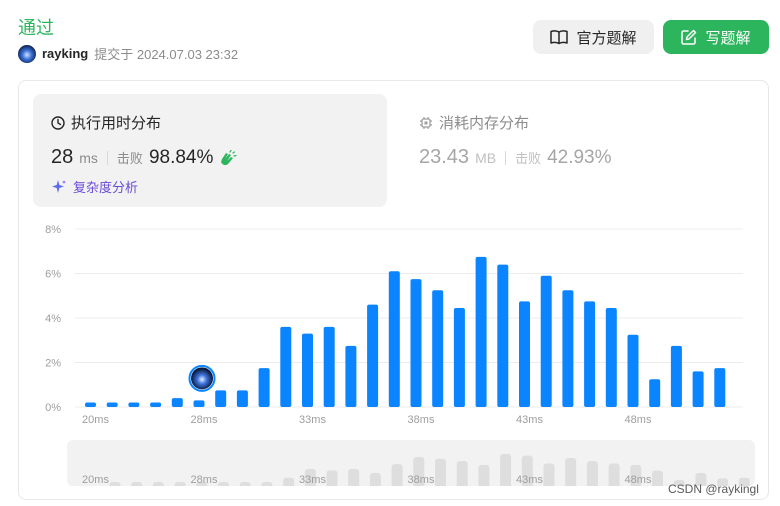 This screenshot has width=780, height=506. Describe the element at coordinates (65, 53) in the screenshot. I see `username: rayking` at that location.